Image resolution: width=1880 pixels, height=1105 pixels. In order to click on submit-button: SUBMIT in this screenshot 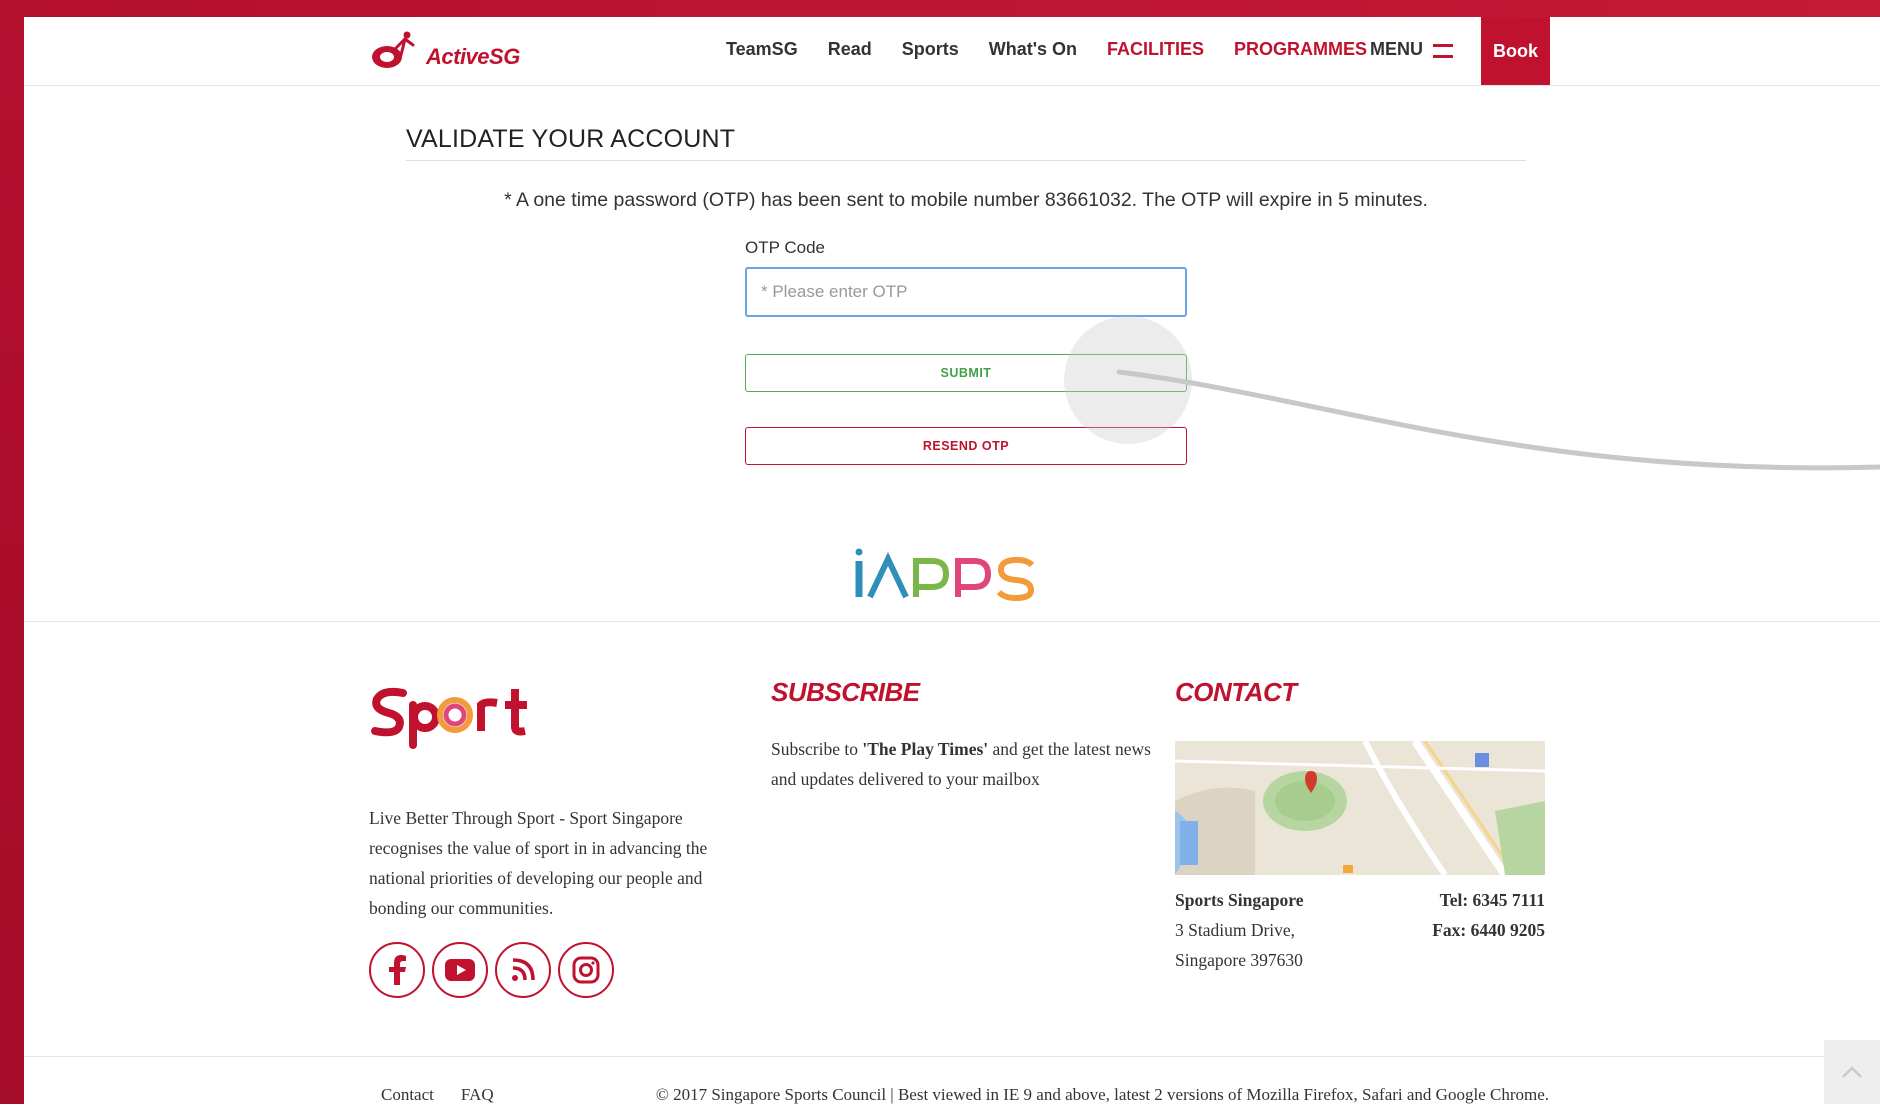, I will do `click(966, 373)`.